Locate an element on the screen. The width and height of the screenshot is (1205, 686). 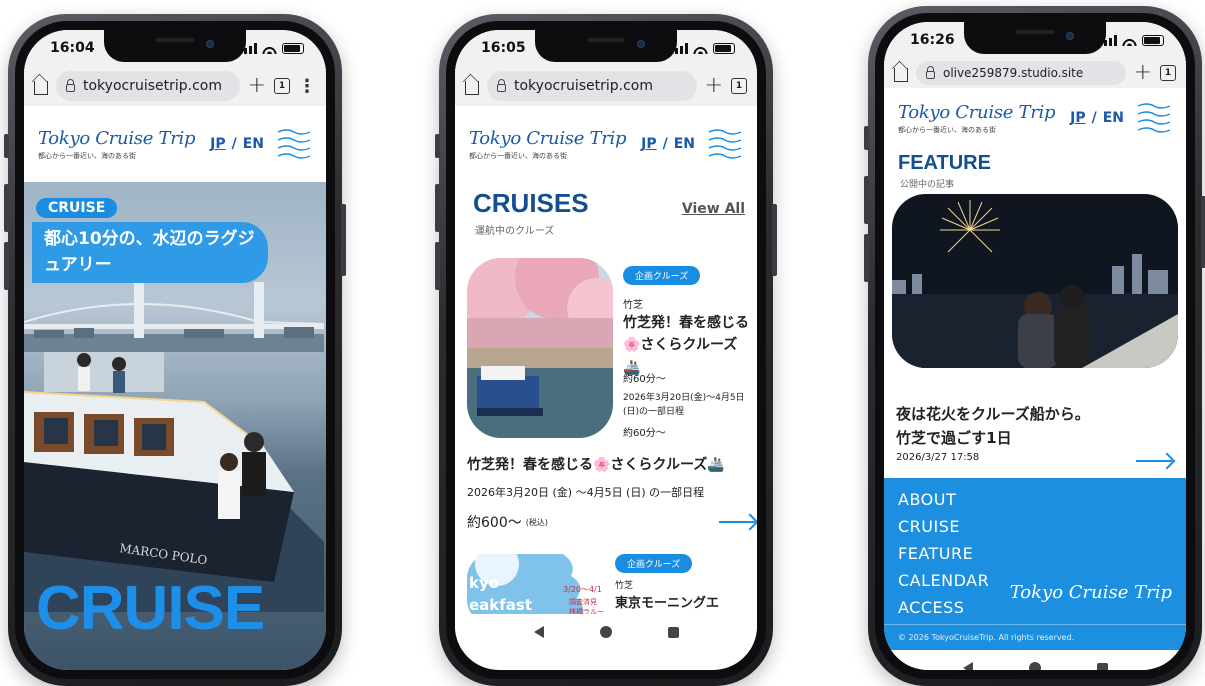
hero-catchphrase: 都心10分の、水辺のラグジュアリー is located at coordinates (150, 252).